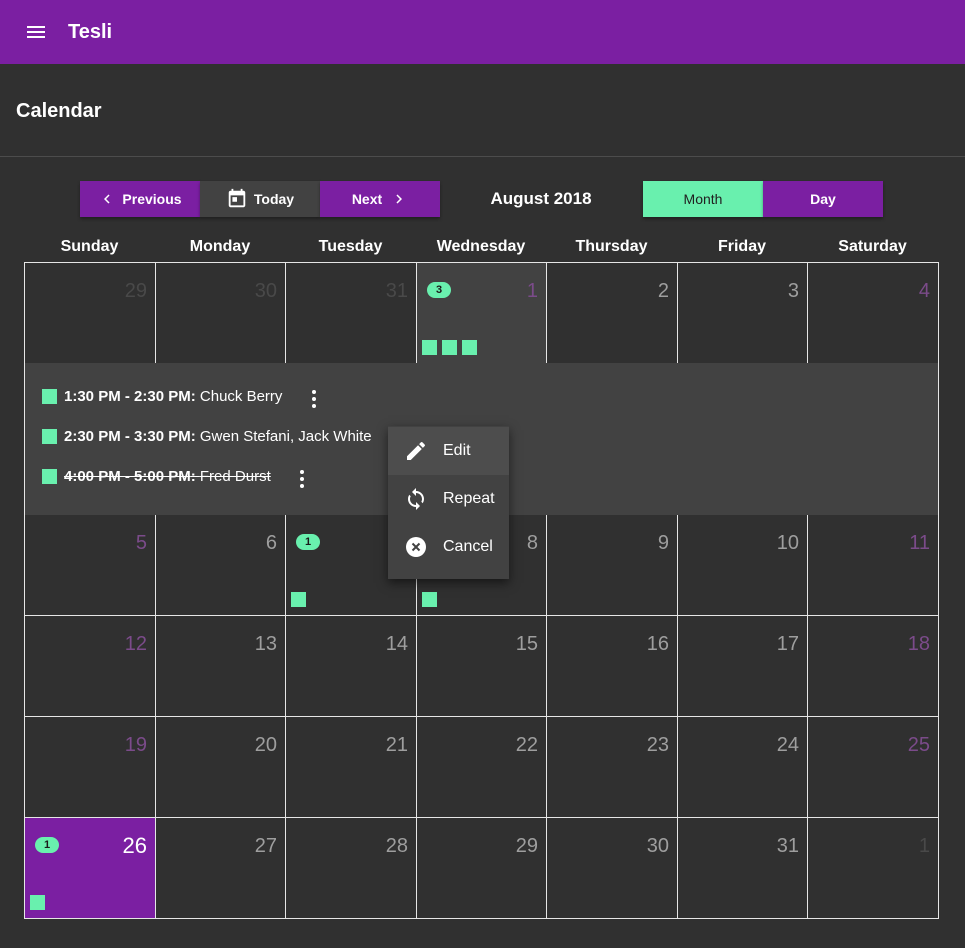 The image size is (965, 948). Describe the element at coordinates (448, 499) in the screenshot. I see `menu-item-repeat: Repeat` at that location.